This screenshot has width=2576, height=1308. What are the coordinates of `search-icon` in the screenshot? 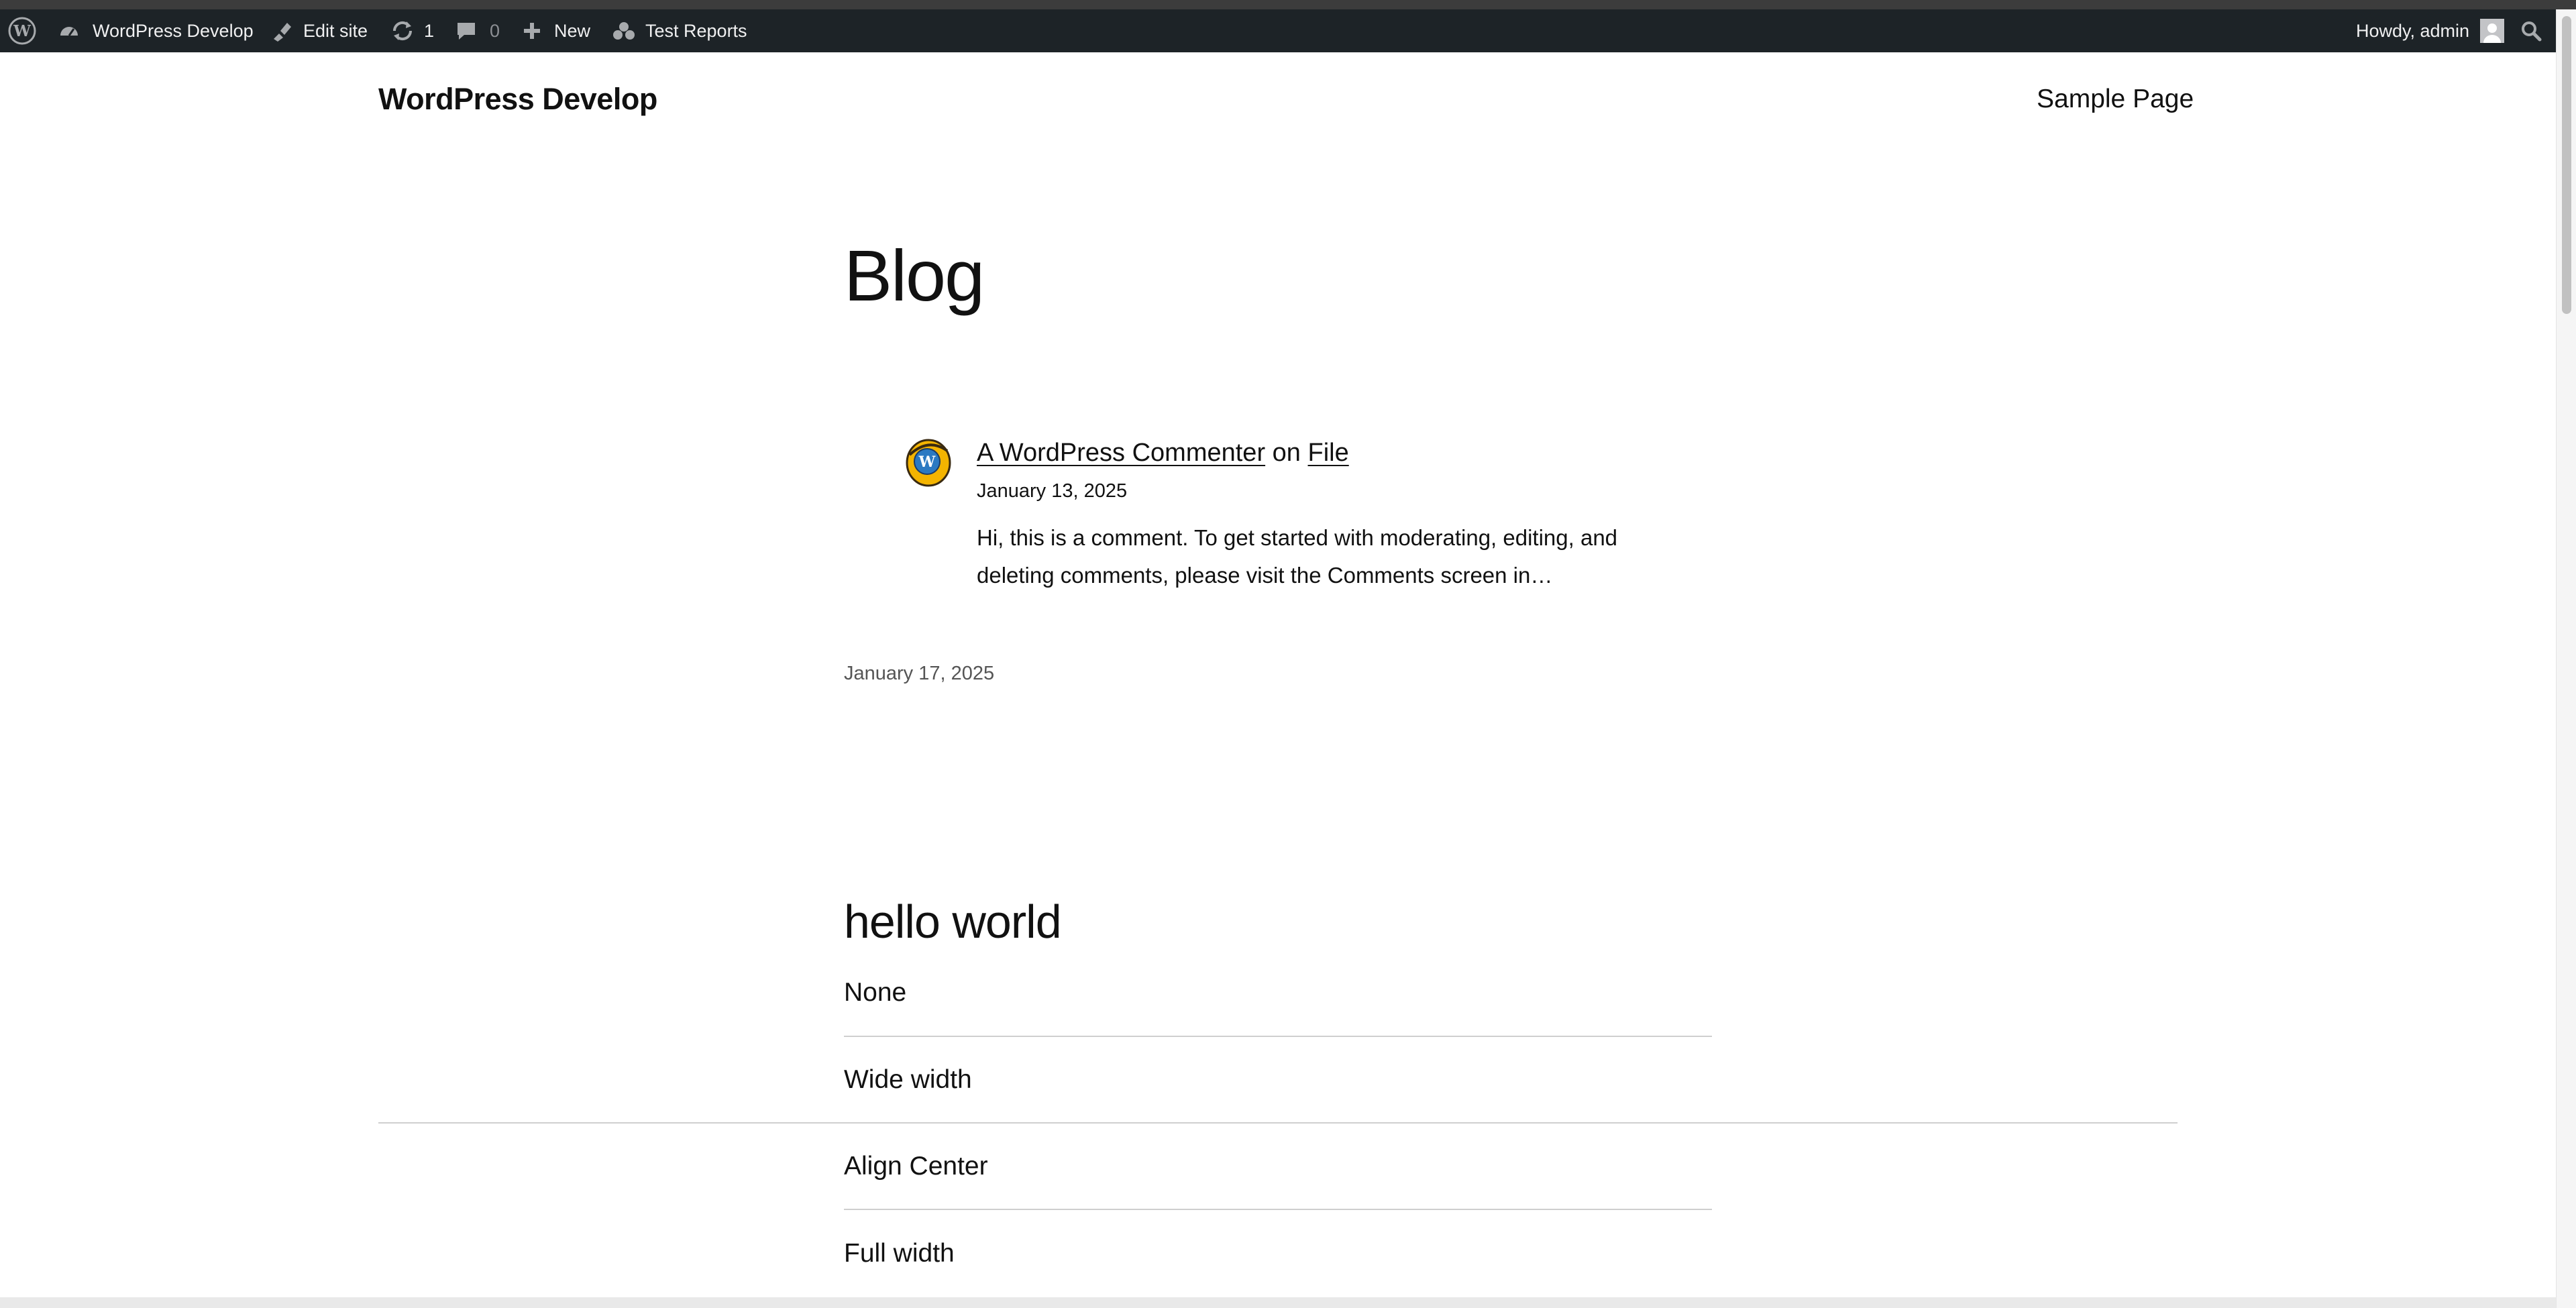 It's located at (2532, 31).